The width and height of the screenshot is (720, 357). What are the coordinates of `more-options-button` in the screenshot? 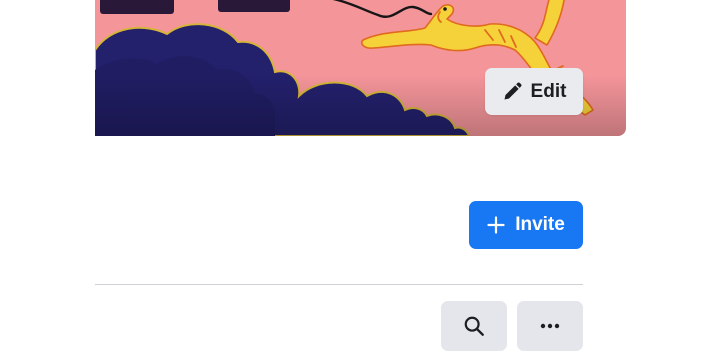 It's located at (550, 326).